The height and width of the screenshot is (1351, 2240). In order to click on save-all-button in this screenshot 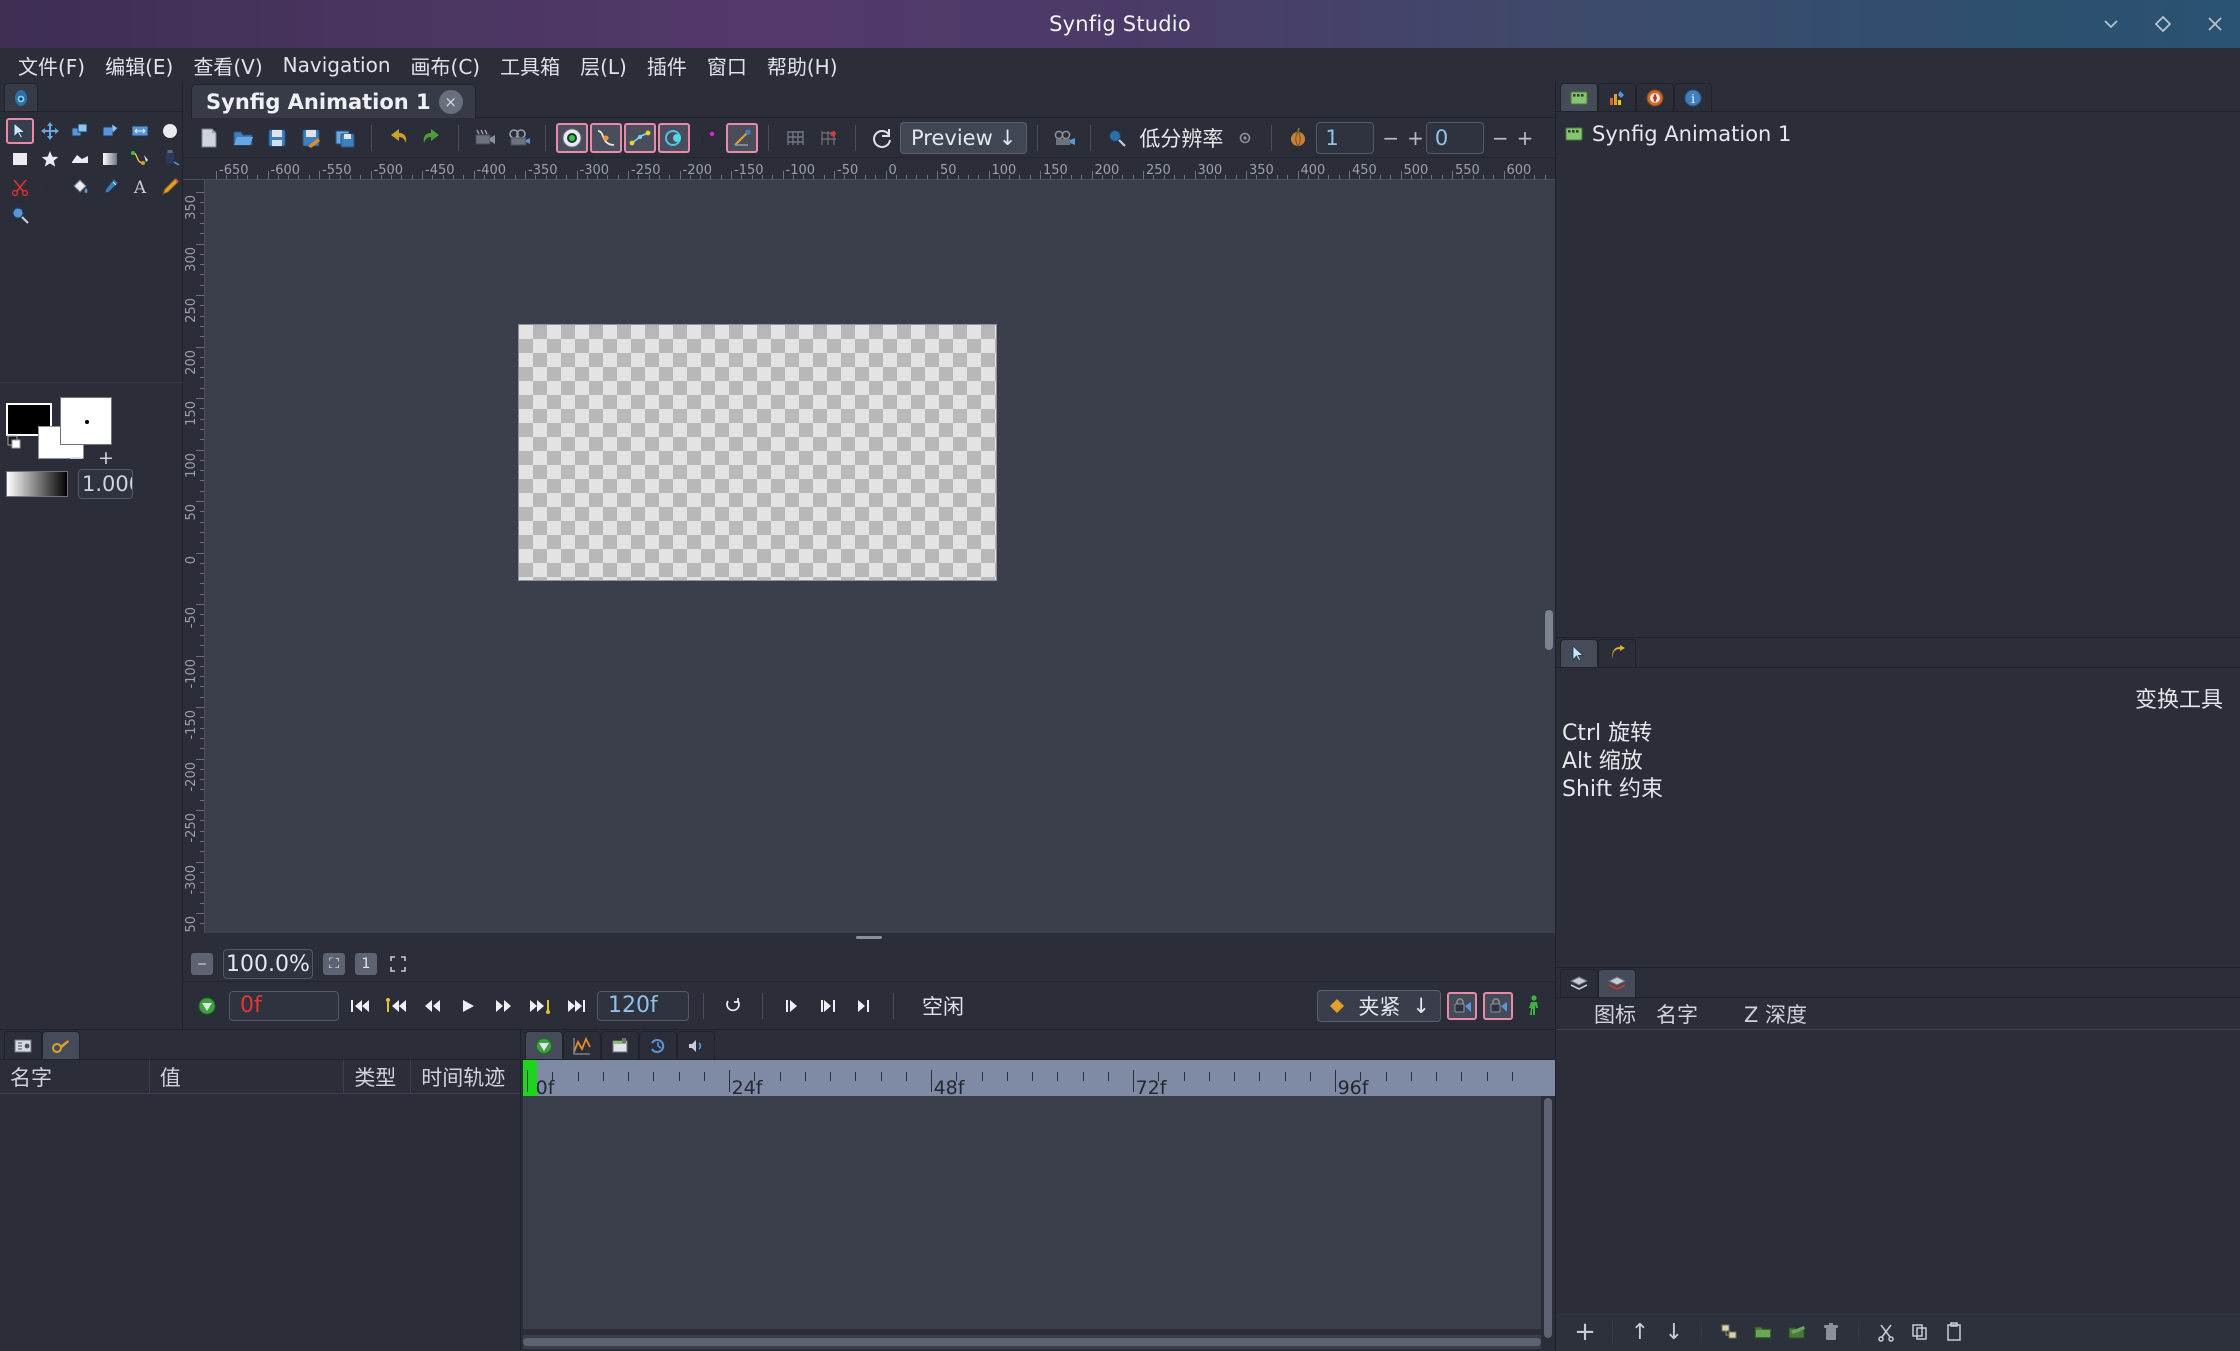, I will do `click(345, 138)`.